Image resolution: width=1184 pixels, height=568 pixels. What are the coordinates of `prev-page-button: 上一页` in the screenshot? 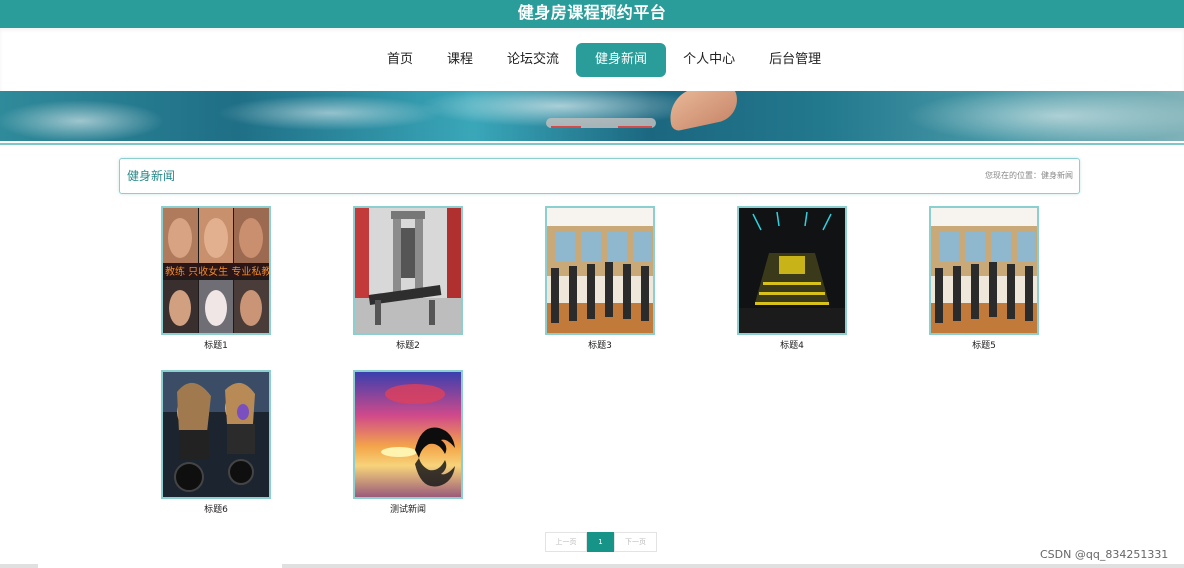 It's located at (566, 542).